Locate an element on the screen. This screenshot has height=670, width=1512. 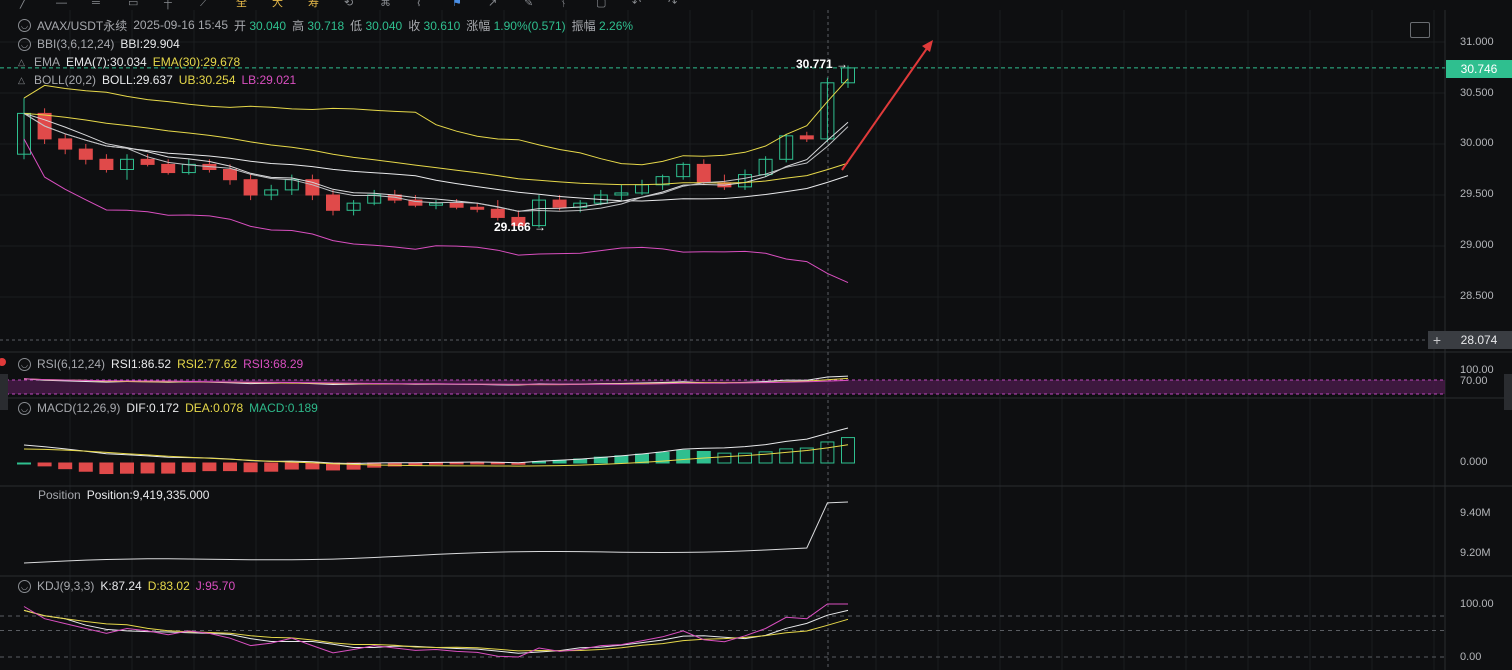
low-label: 低 is located at coordinates (356, 25).